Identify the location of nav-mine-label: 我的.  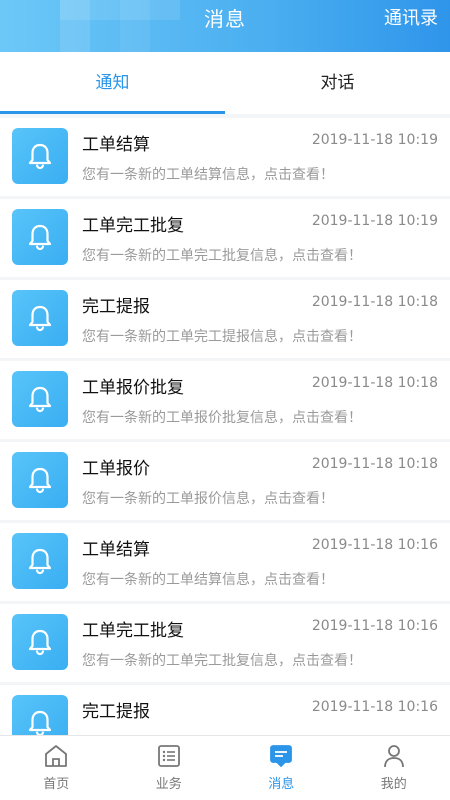
(393, 784).